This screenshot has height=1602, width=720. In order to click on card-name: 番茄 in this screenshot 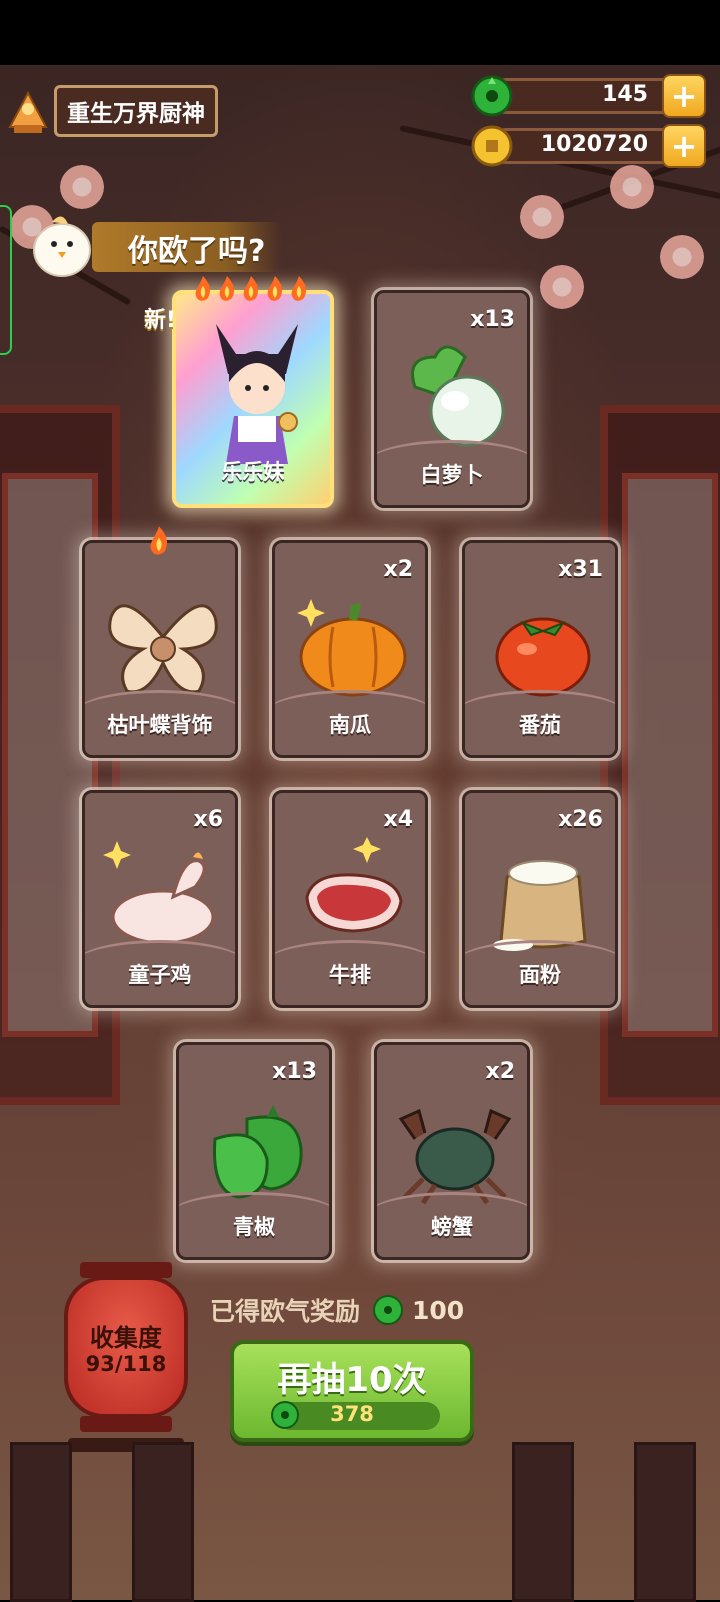, I will do `click(540, 725)`.